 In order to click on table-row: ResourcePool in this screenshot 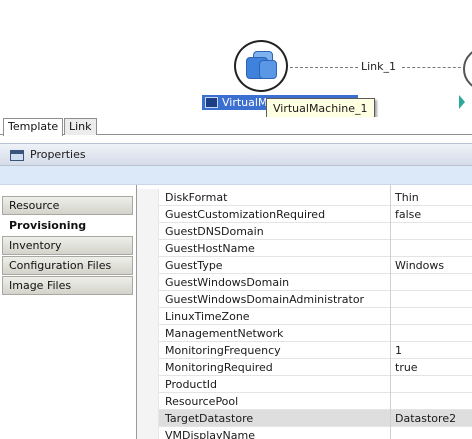, I will do `click(304, 401)`.